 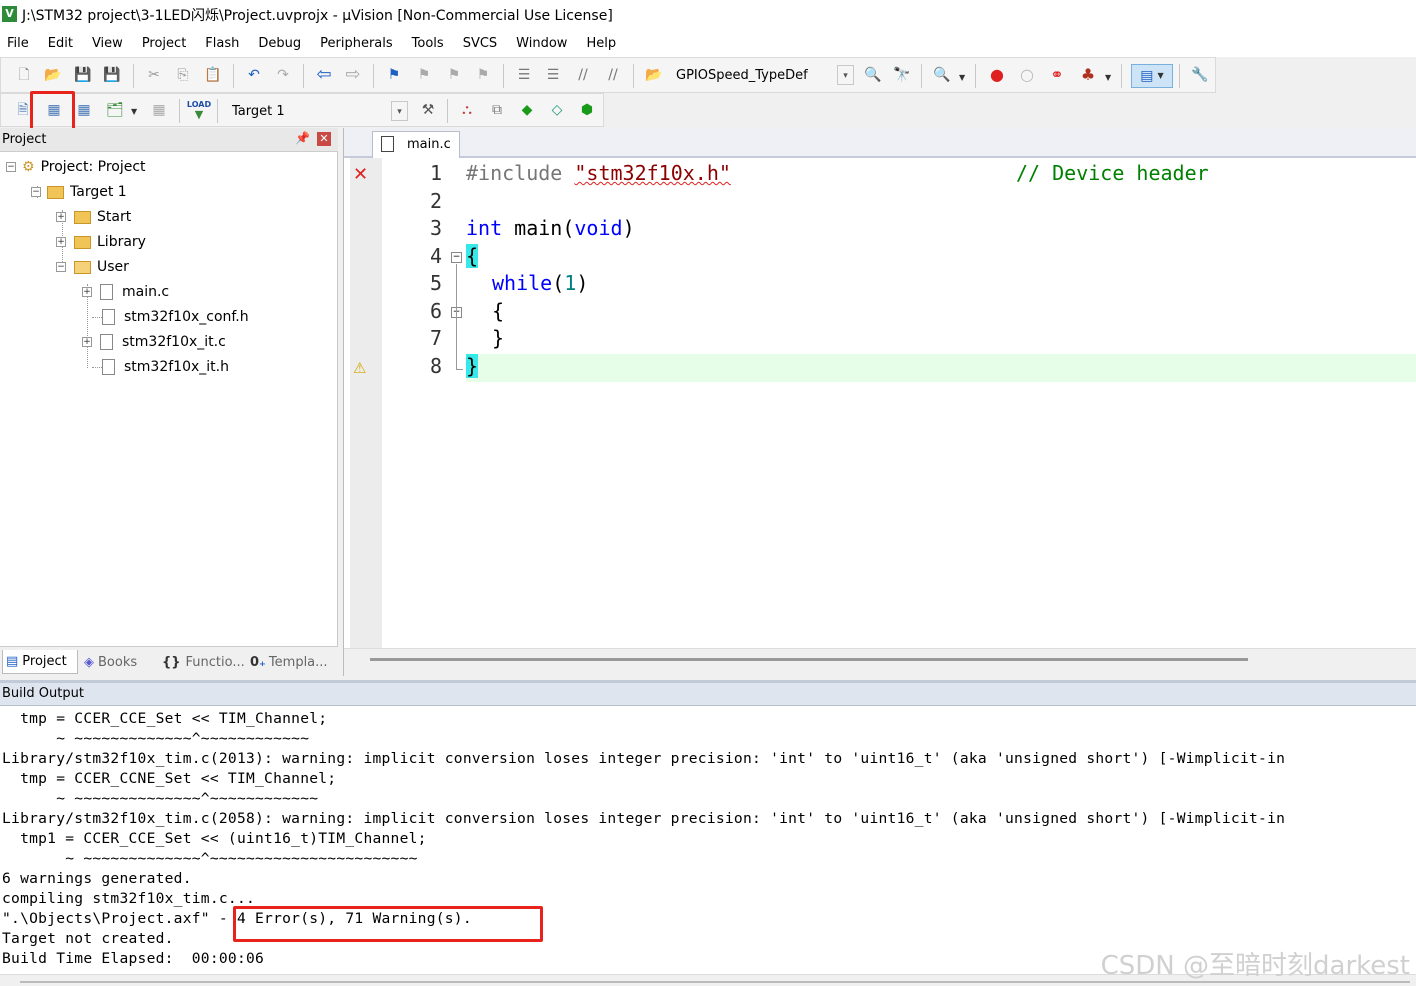 What do you see at coordinates (154, 342) in the screenshot?
I see `tree-file-it-c: + stm32f10x_it.c` at bounding box center [154, 342].